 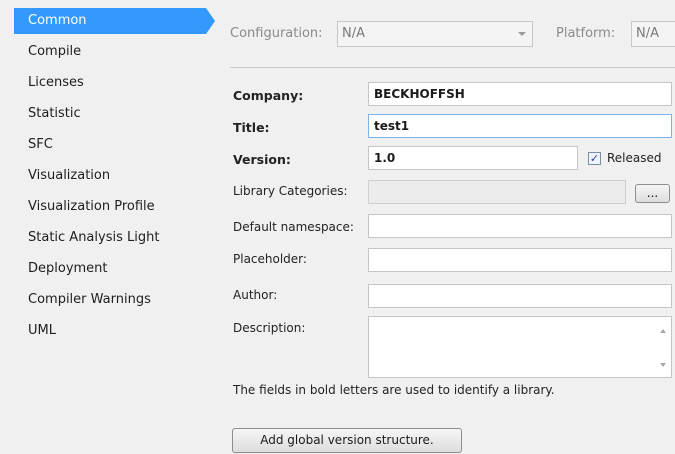 I want to click on title-field: test1, so click(x=520, y=126).